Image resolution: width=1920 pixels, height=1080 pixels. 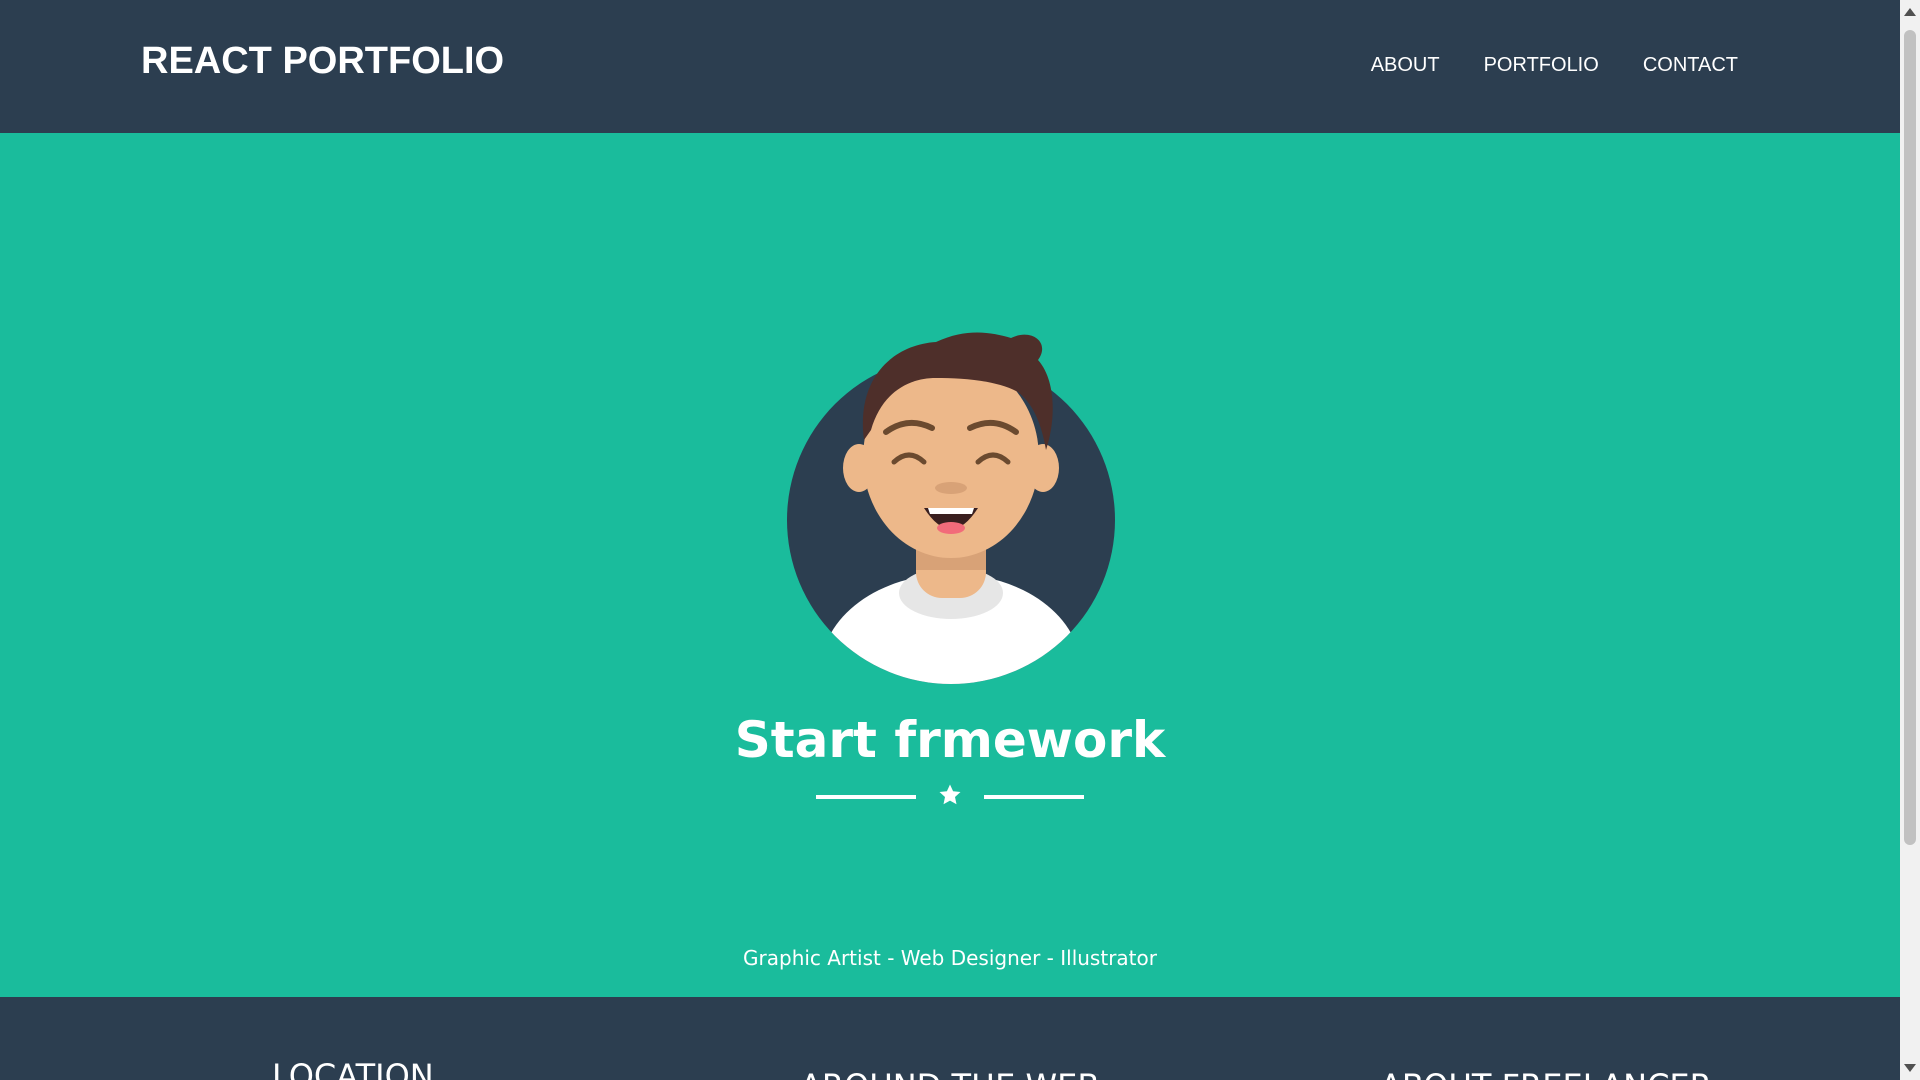 What do you see at coordinates (1546, 1073) in the screenshot?
I see `footer-about-title: ABOUT FREELANCER` at bounding box center [1546, 1073].